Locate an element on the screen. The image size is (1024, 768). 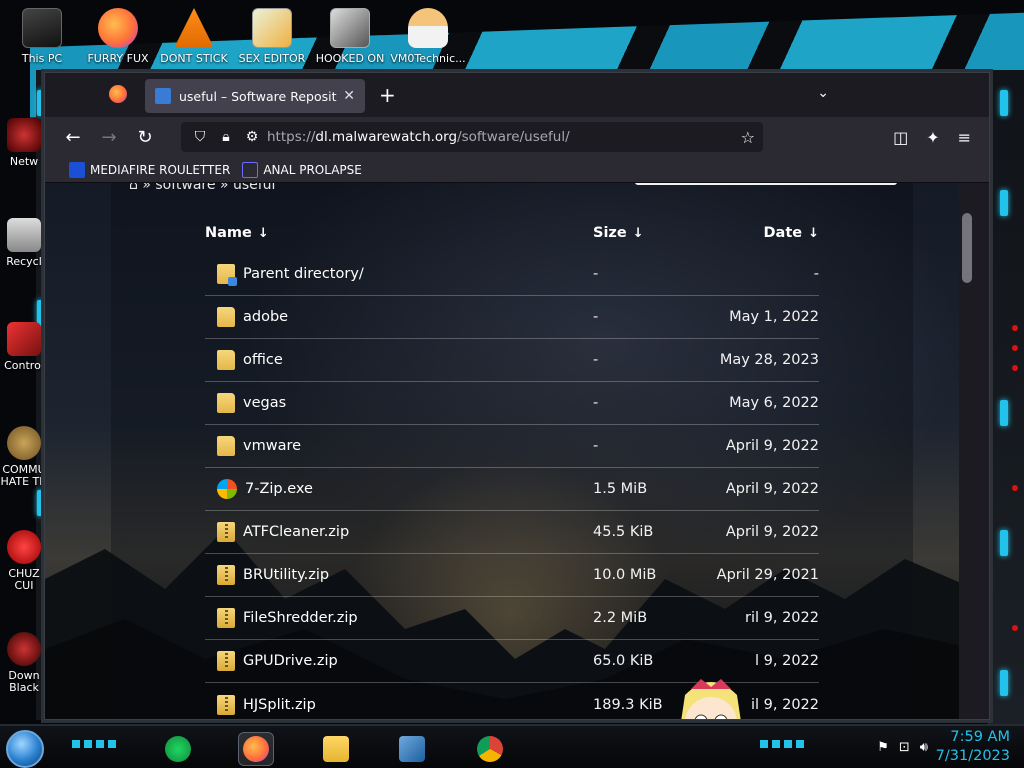
page-scrollbar-thumb is located at coordinates (967, 248).